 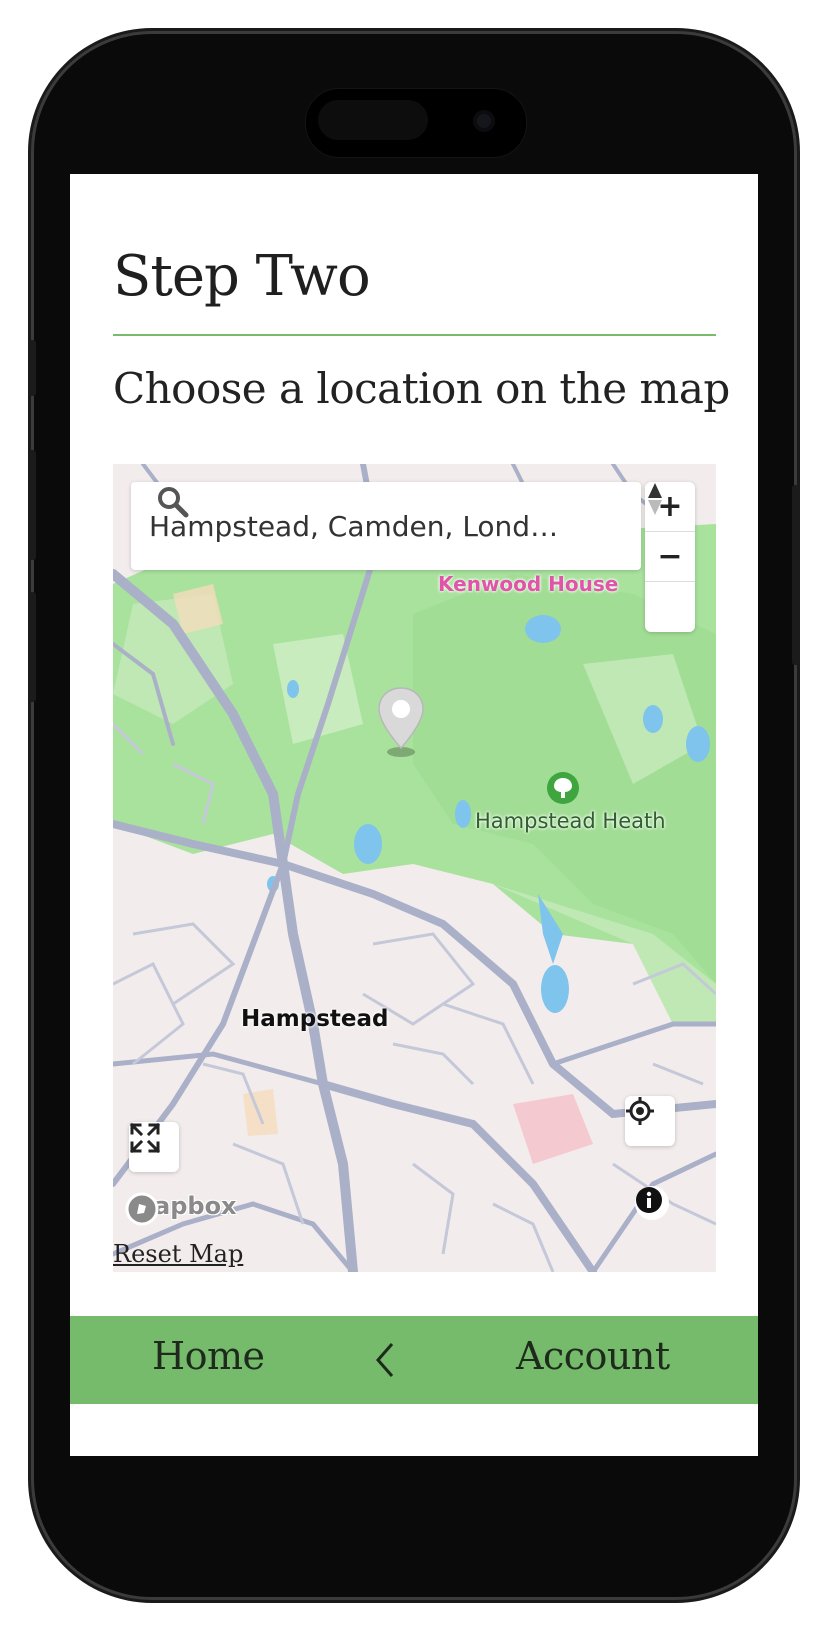 What do you see at coordinates (401, 722) in the screenshot?
I see `location-pin-icon` at bounding box center [401, 722].